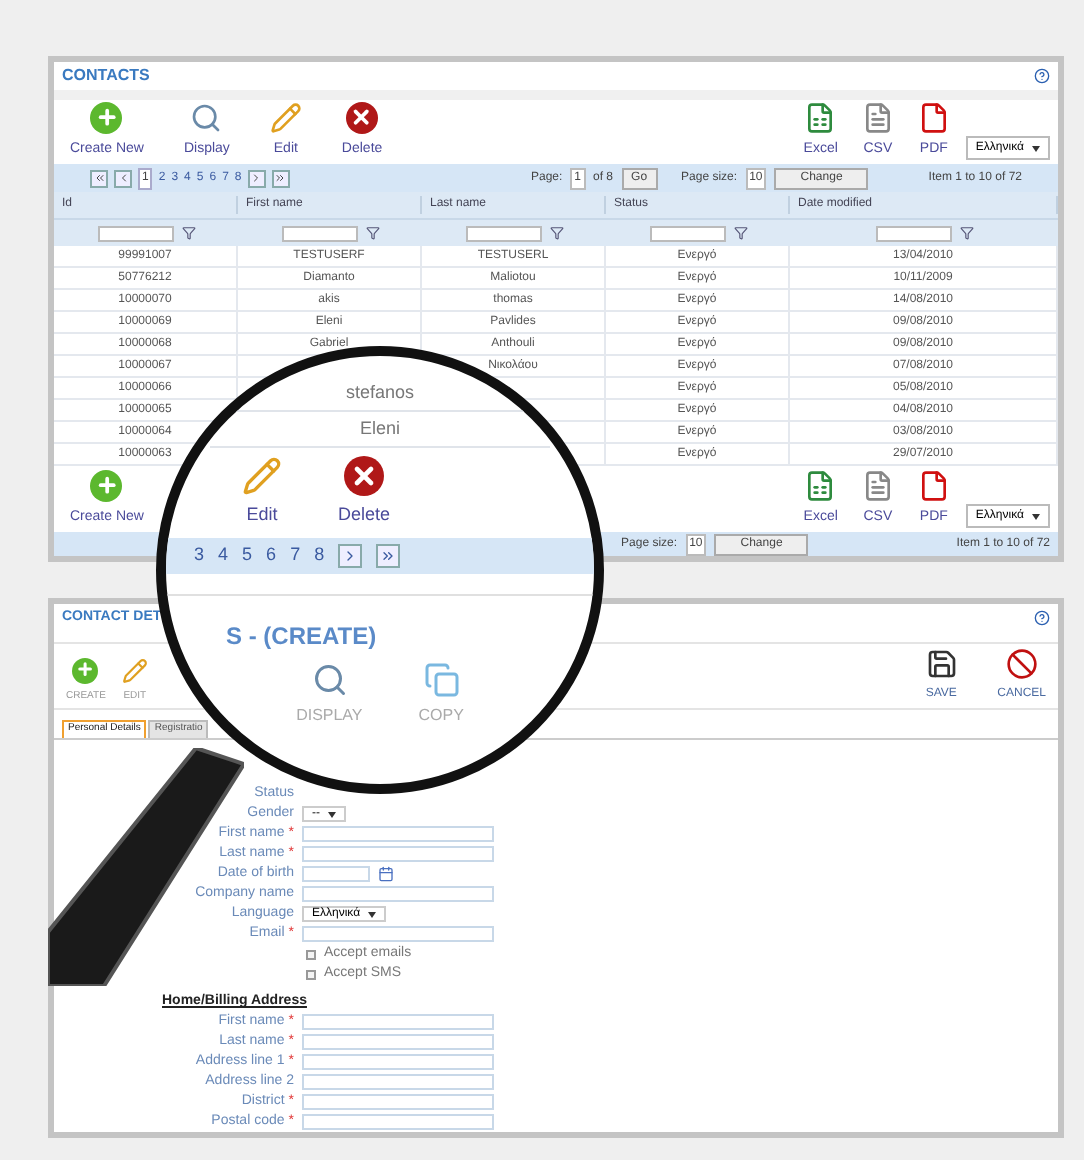 The image size is (1084, 1160). I want to click on page-link: 5, so click(247, 555).